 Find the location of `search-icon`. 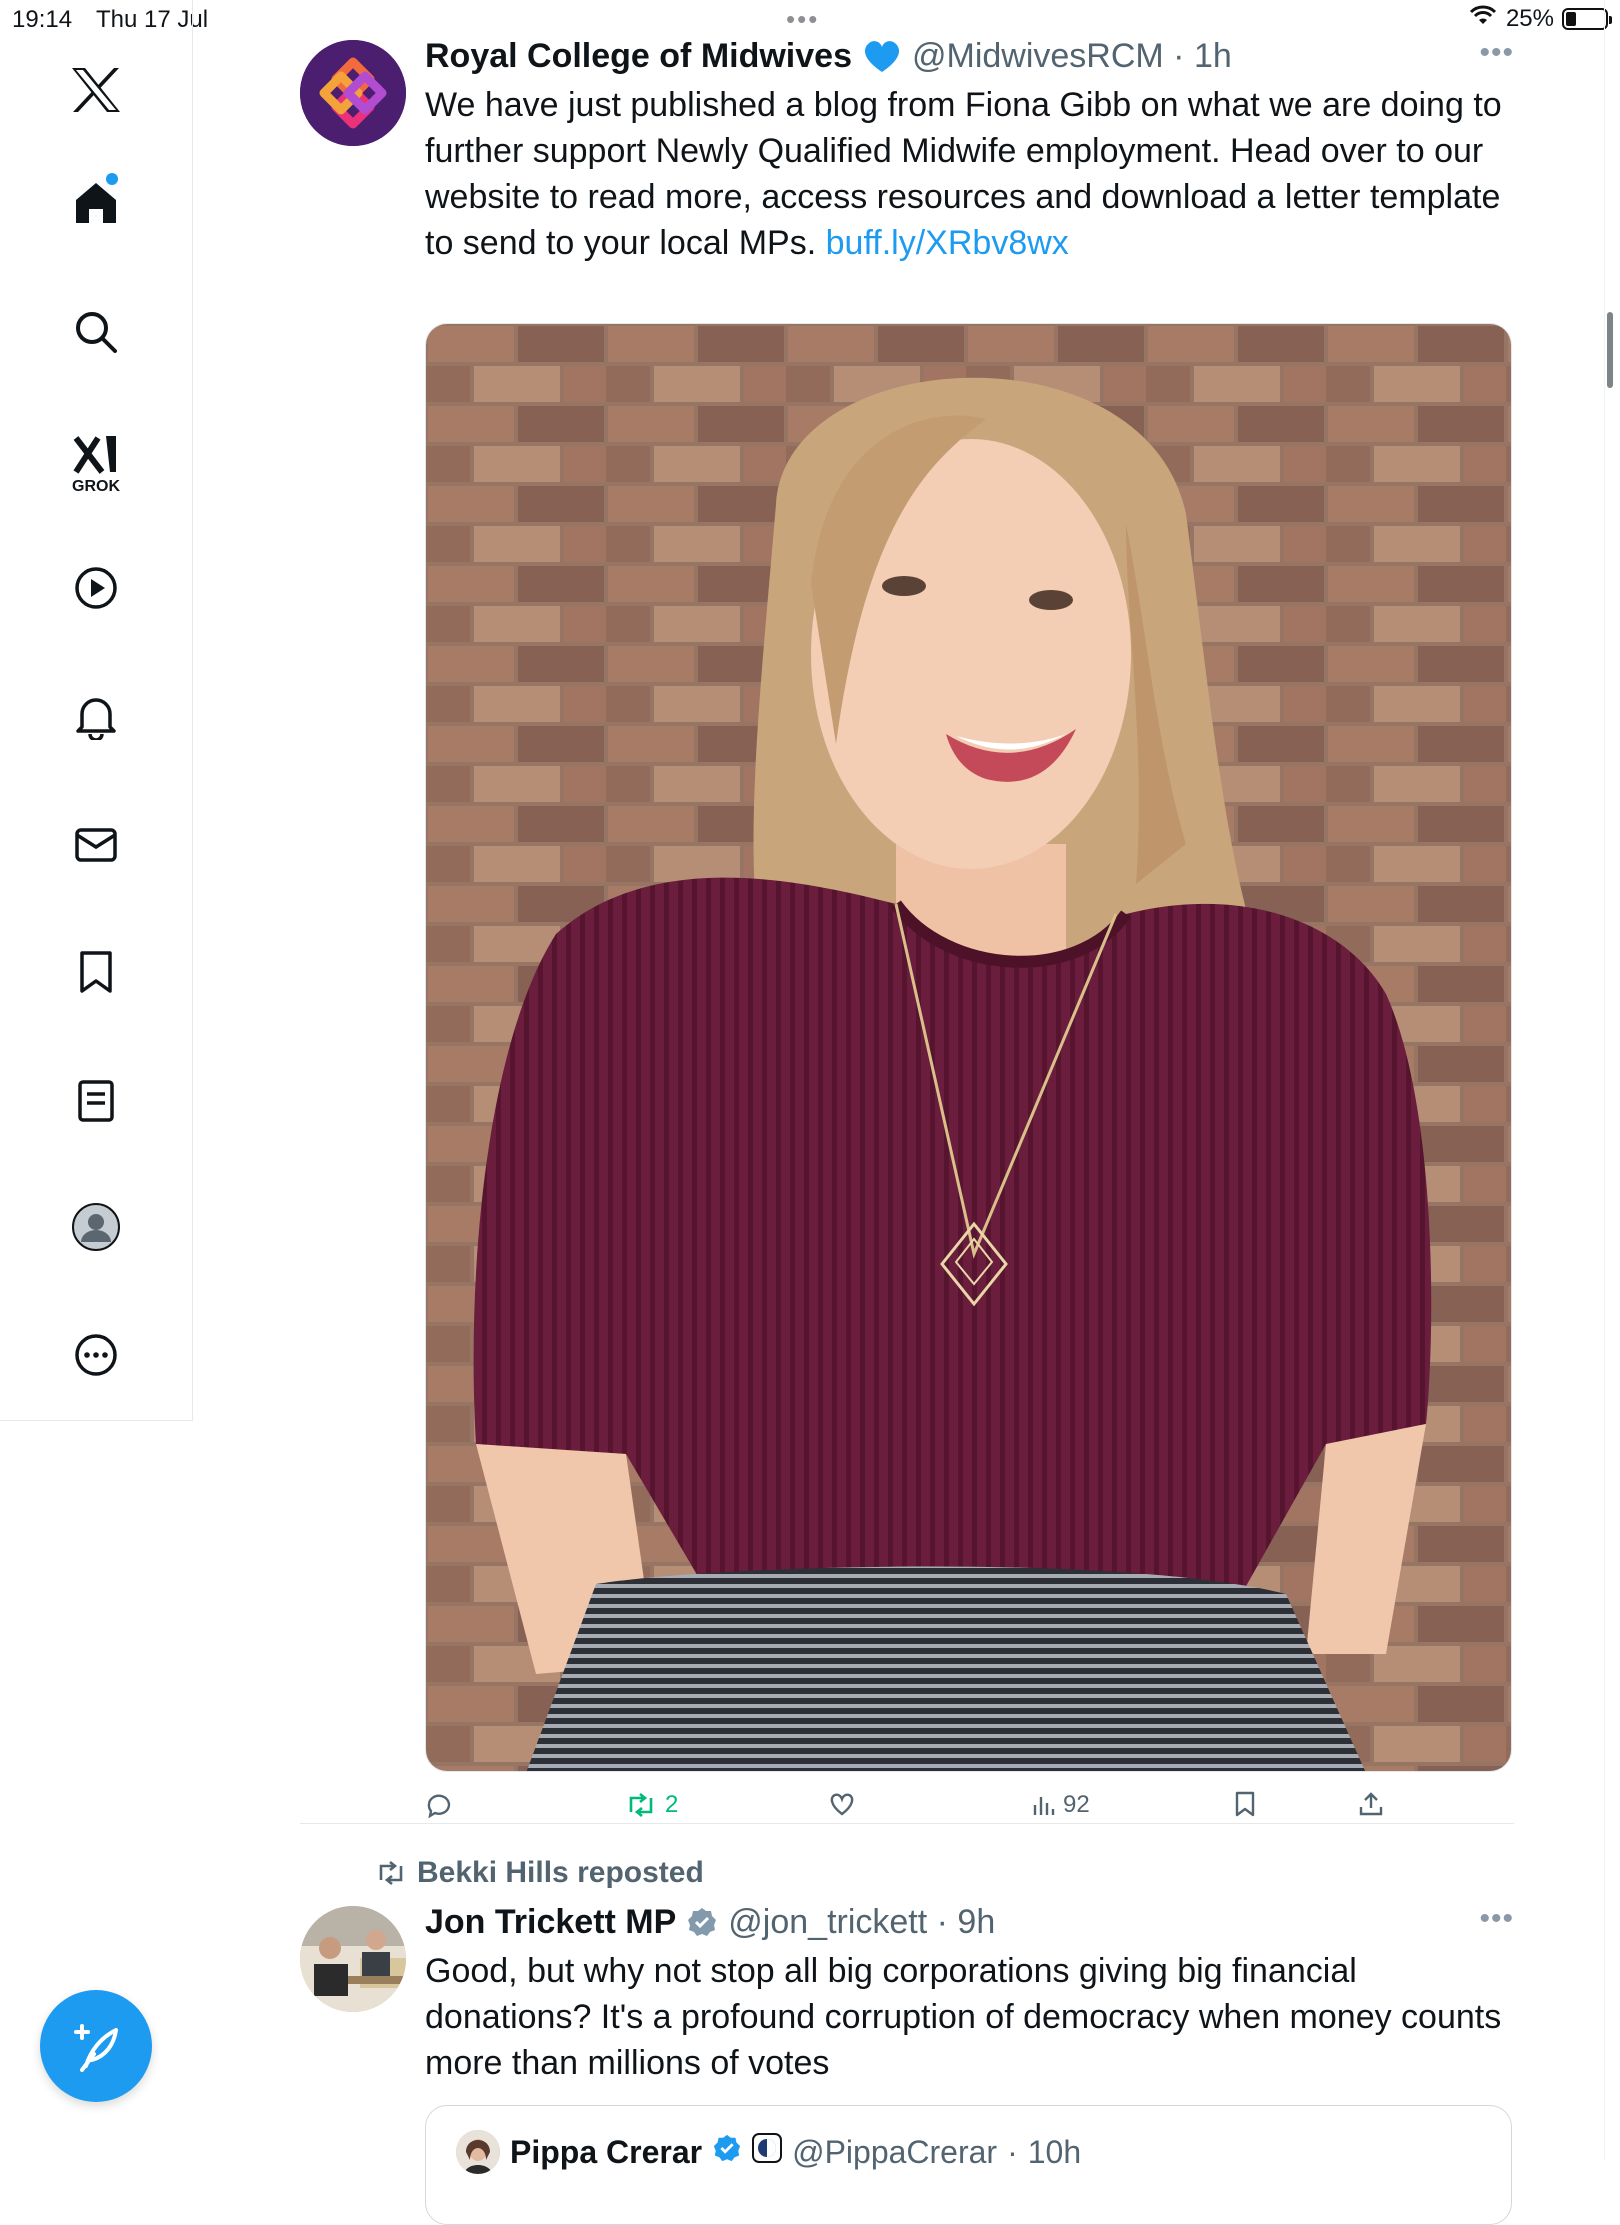

search-icon is located at coordinates (96, 332).